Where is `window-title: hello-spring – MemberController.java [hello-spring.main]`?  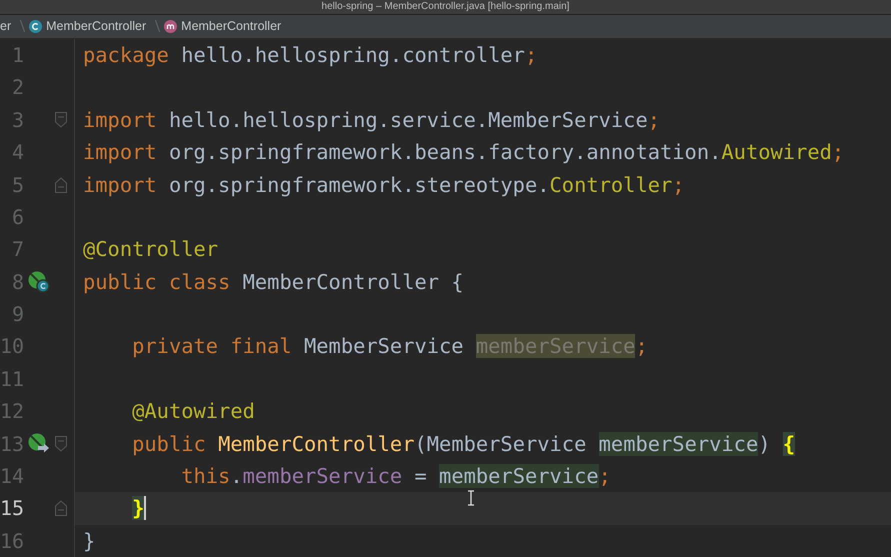 window-title: hello-spring – MemberController.java [hello-spring.main] is located at coordinates (446, 6).